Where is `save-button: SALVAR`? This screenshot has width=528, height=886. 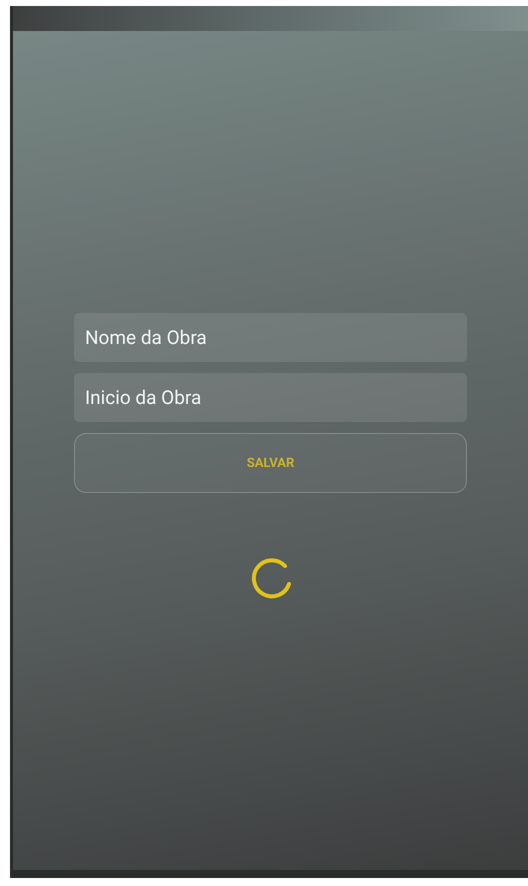 save-button: SALVAR is located at coordinates (270, 463).